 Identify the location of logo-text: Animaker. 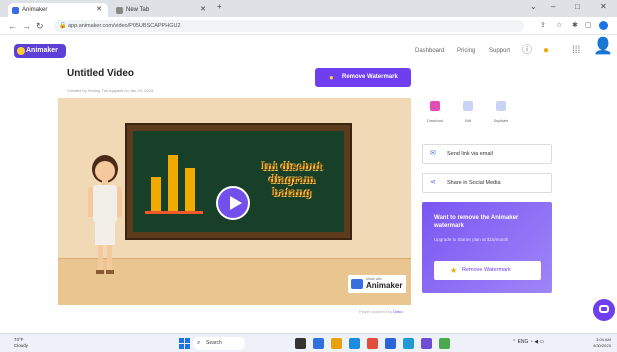
(42, 50).